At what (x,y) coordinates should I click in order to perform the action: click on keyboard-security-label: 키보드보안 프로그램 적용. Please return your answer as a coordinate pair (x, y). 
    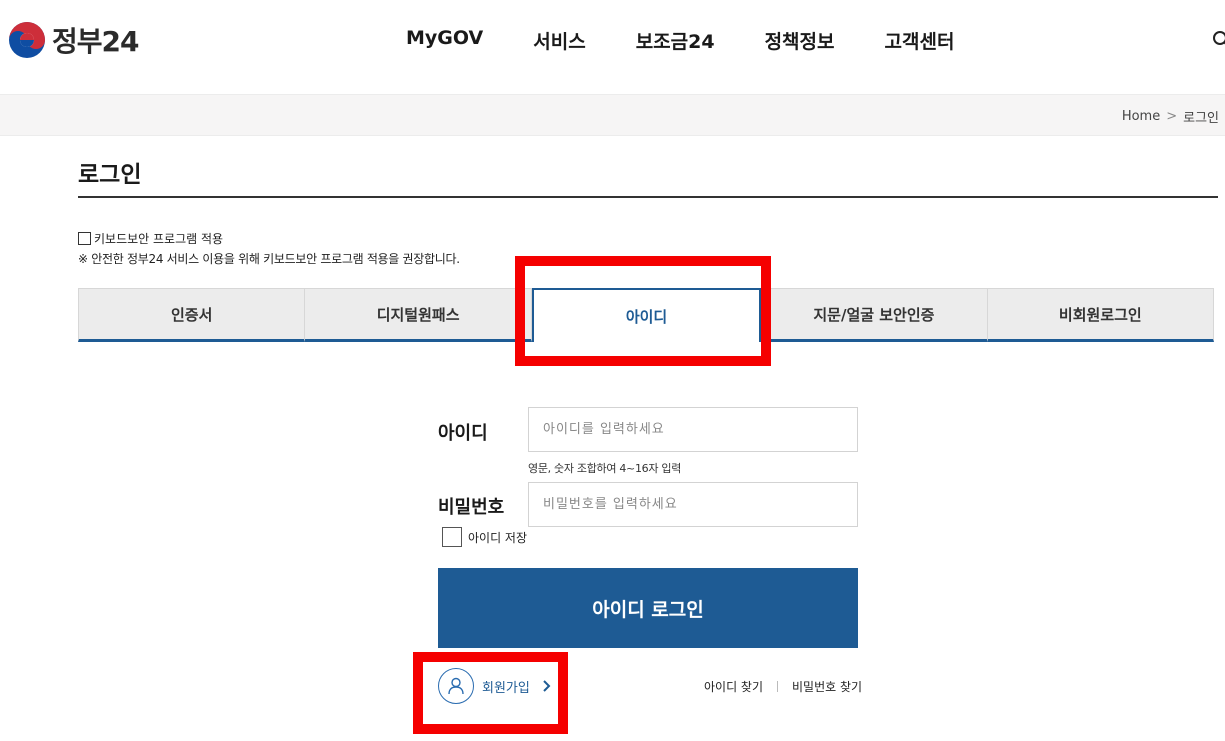
    Looking at the image, I should click on (158, 238).